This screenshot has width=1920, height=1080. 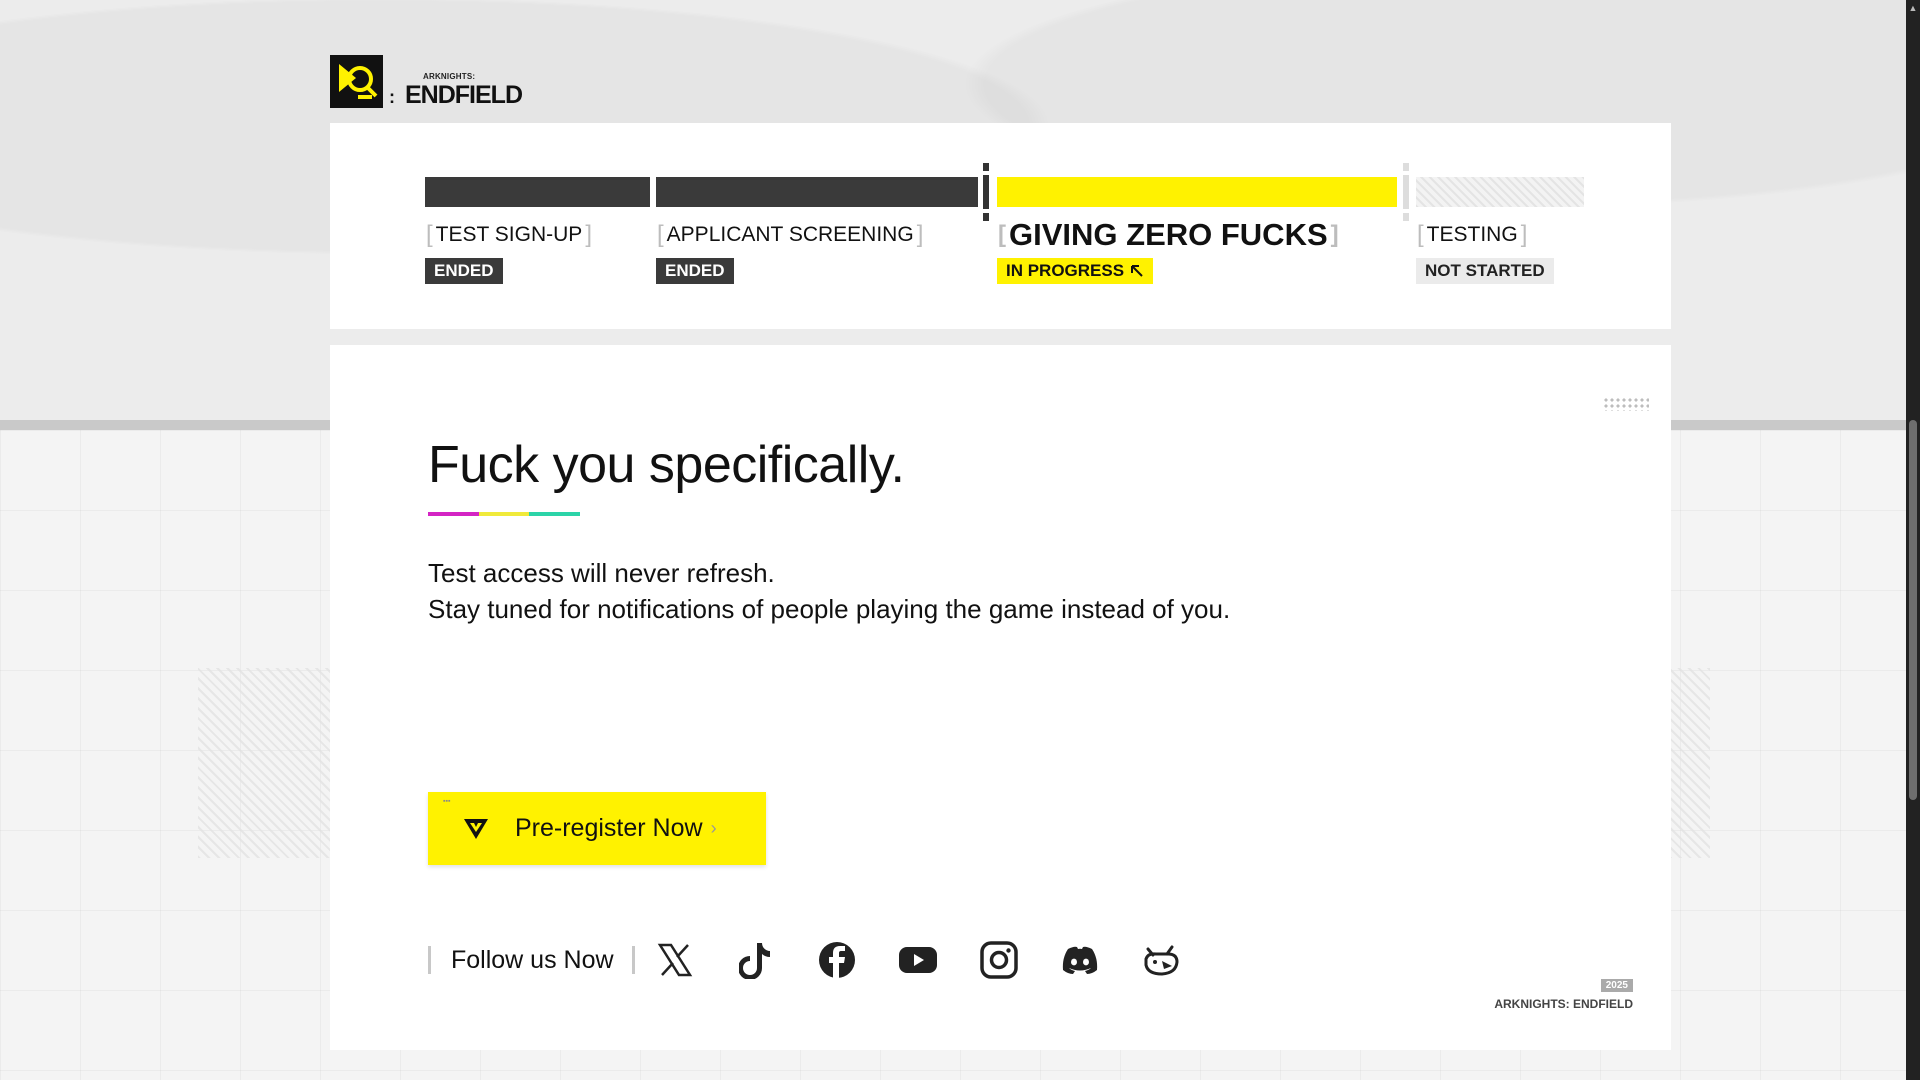 What do you see at coordinates (429, 960) in the screenshot?
I see `follow-divider-left` at bounding box center [429, 960].